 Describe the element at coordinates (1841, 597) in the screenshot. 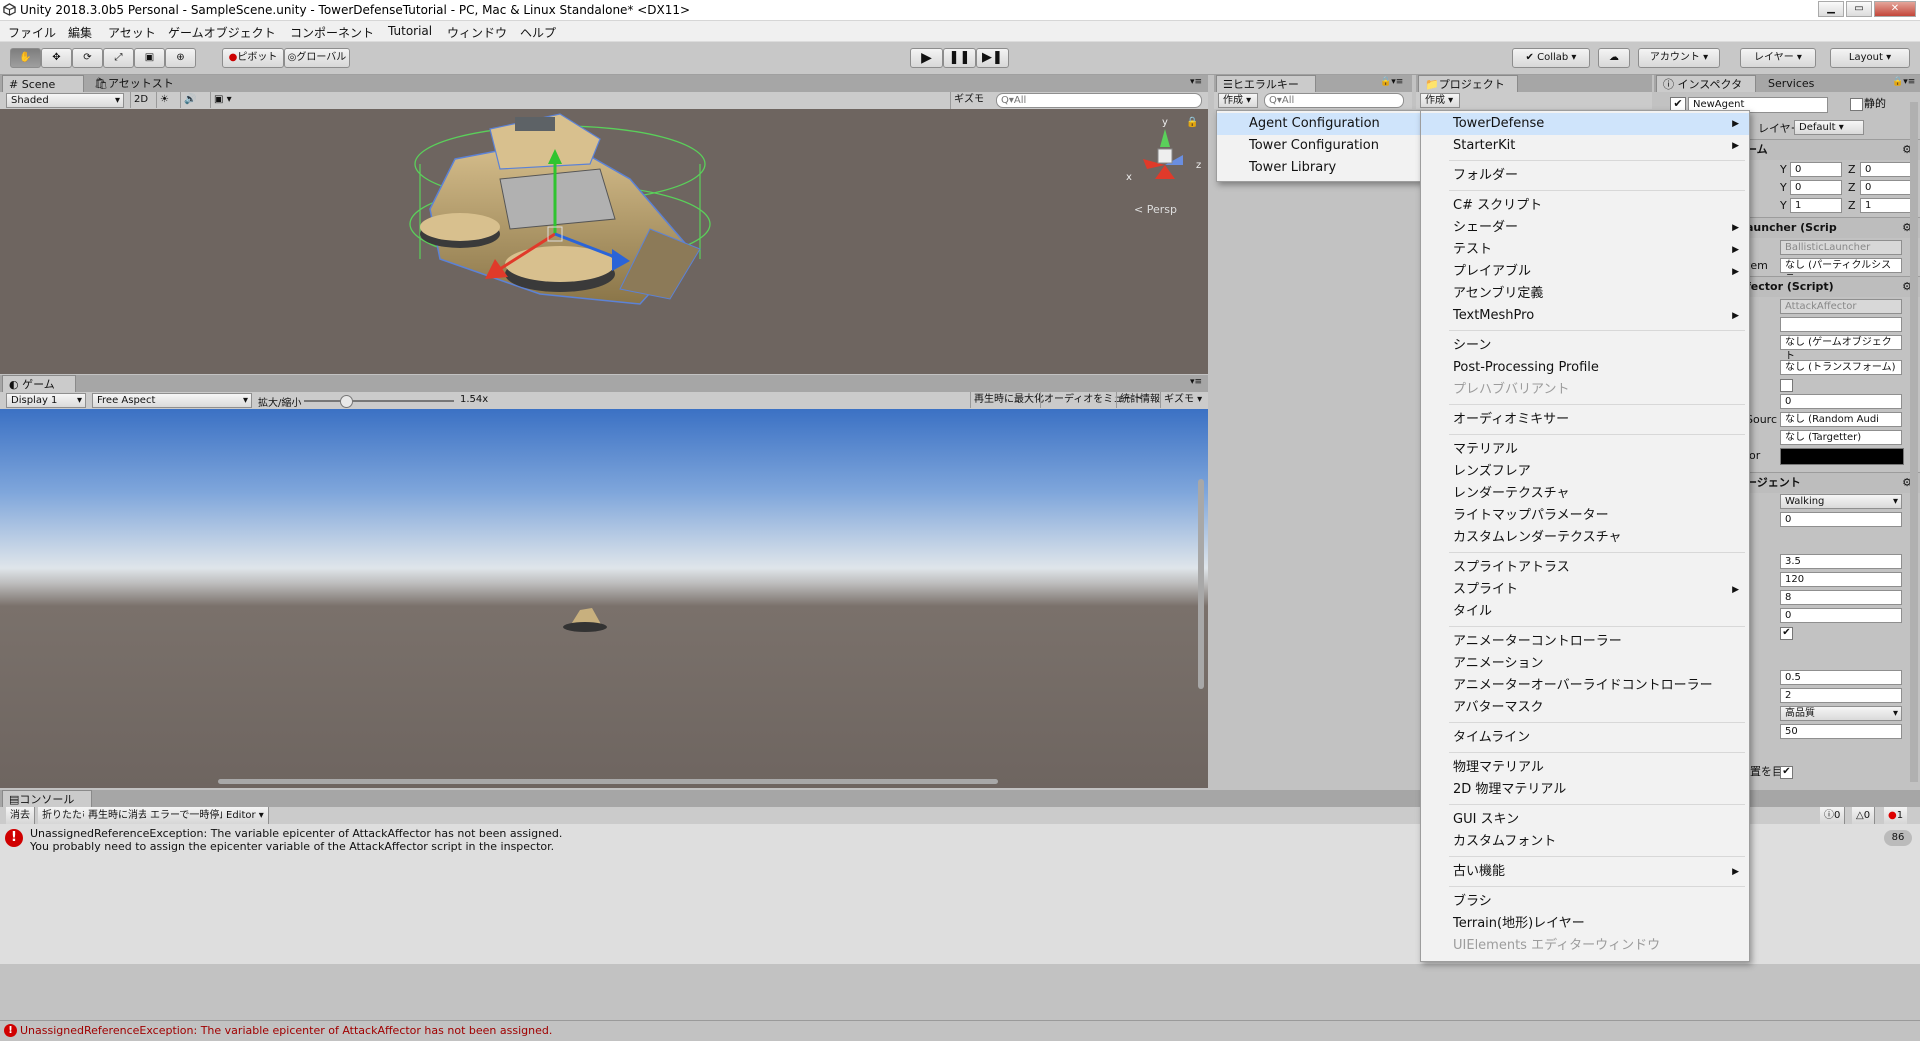

I see `acceleration-input: 8` at that location.